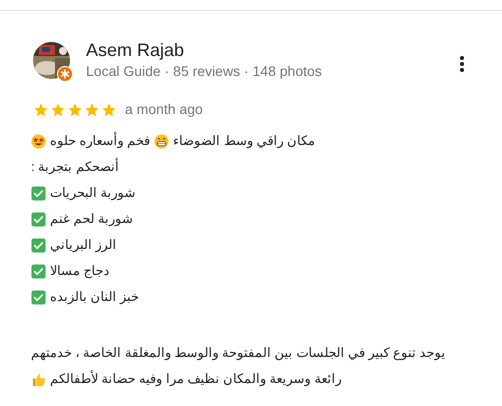  I want to click on review-text: مكان راقي وسط الضوضاء, so click(244, 141).